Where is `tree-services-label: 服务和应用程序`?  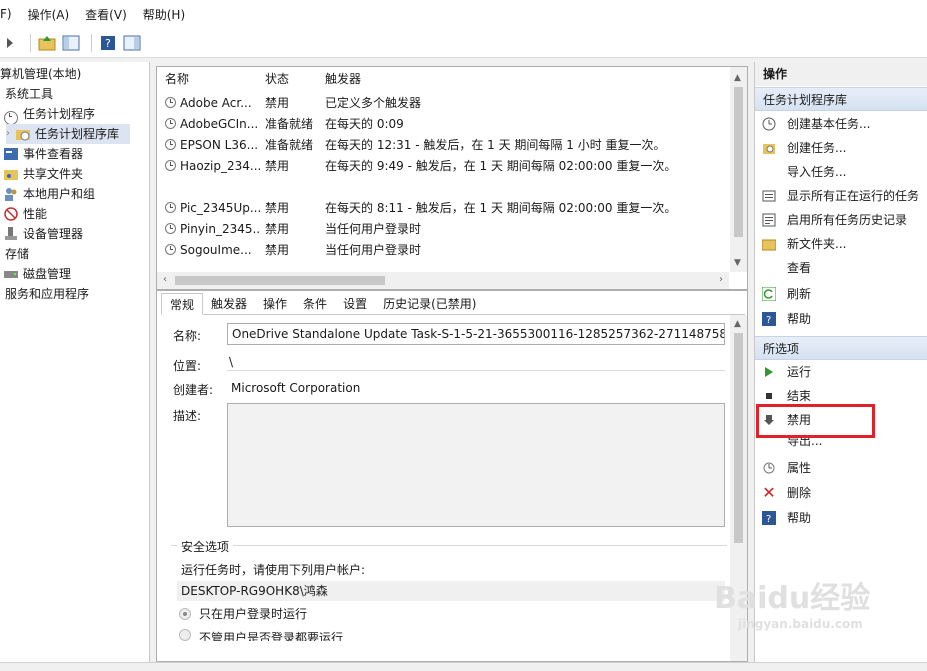
tree-services-label: 服务和应用程序 is located at coordinates (47, 294).